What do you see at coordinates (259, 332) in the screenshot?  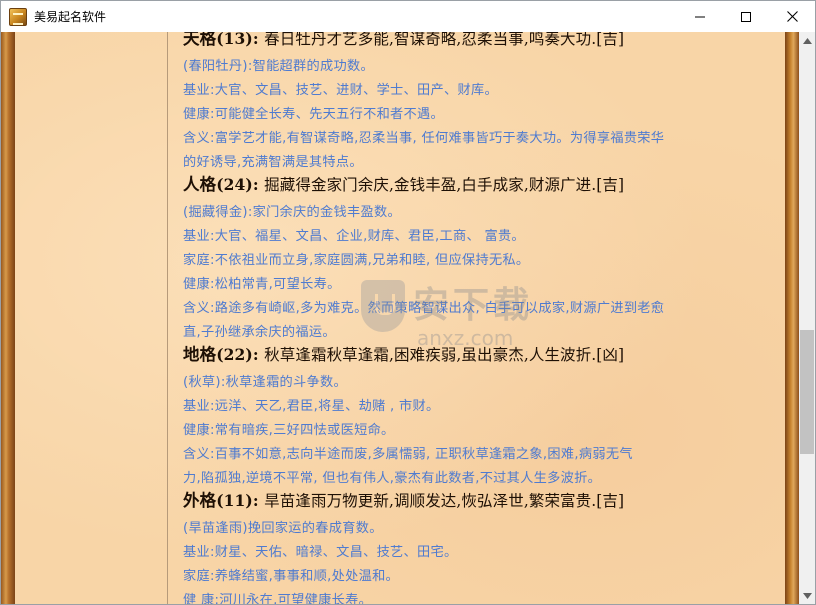 I see `analysis-line: 直,子孙继承余庆的福运。` at bounding box center [259, 332].